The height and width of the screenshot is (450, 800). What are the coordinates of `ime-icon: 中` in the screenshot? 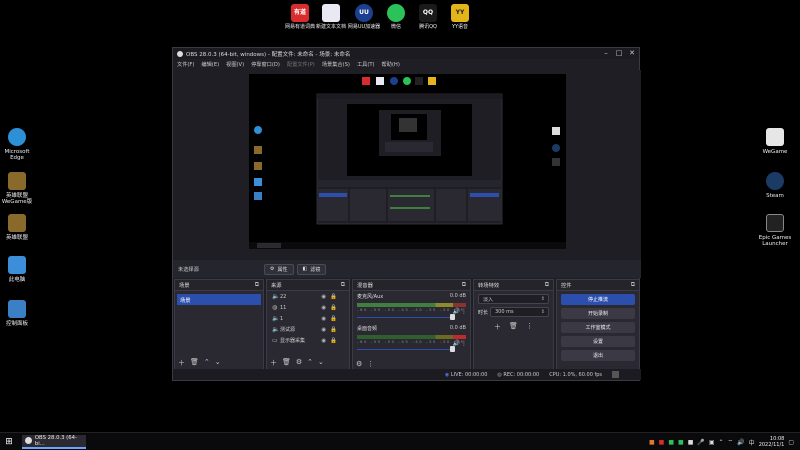 It's located at (752, 442).